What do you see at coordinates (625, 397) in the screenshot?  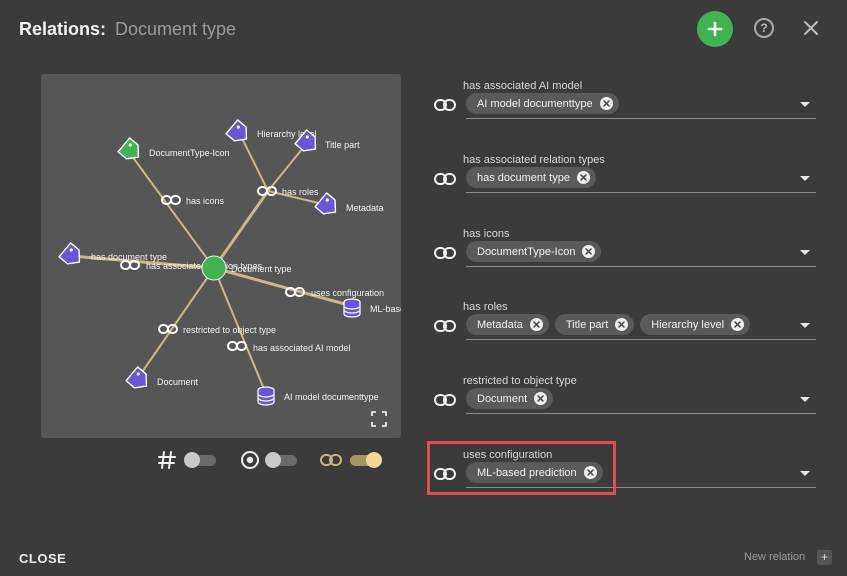 I see `relation-row: restricted to object type Document` at bounding box center [625, 397].